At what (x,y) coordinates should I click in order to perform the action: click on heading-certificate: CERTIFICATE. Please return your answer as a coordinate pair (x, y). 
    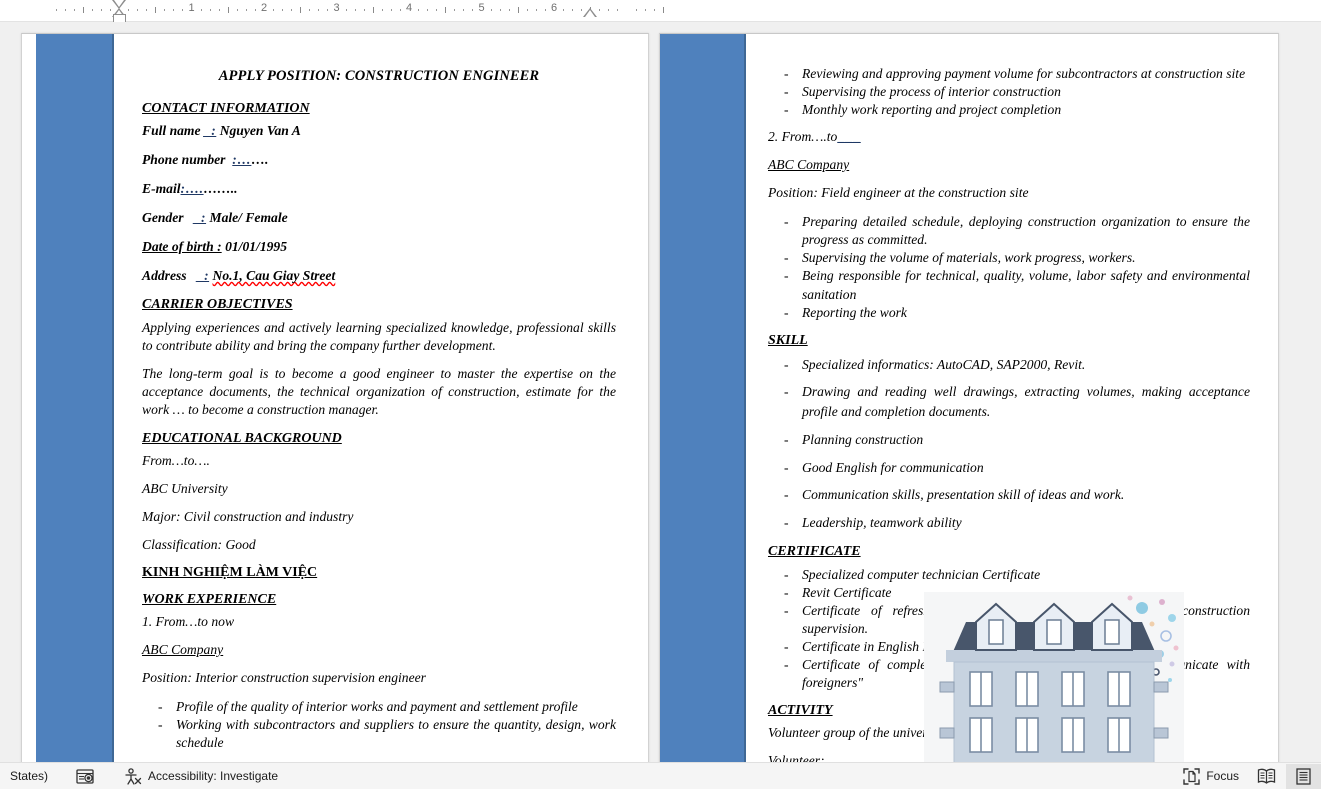
    Looking at the image, I should click on (814, 551).